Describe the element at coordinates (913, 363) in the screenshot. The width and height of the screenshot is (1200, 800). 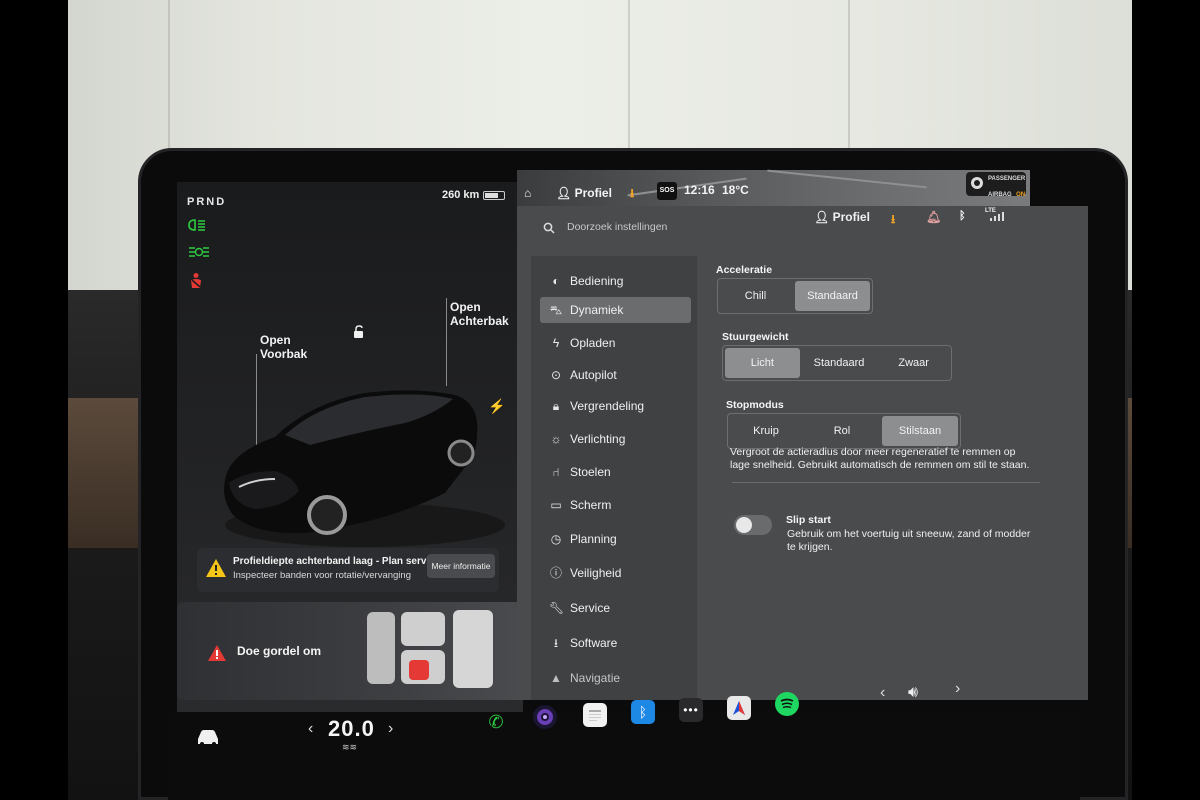
I see `steering-option-zwaar: Zwaar` at that location.